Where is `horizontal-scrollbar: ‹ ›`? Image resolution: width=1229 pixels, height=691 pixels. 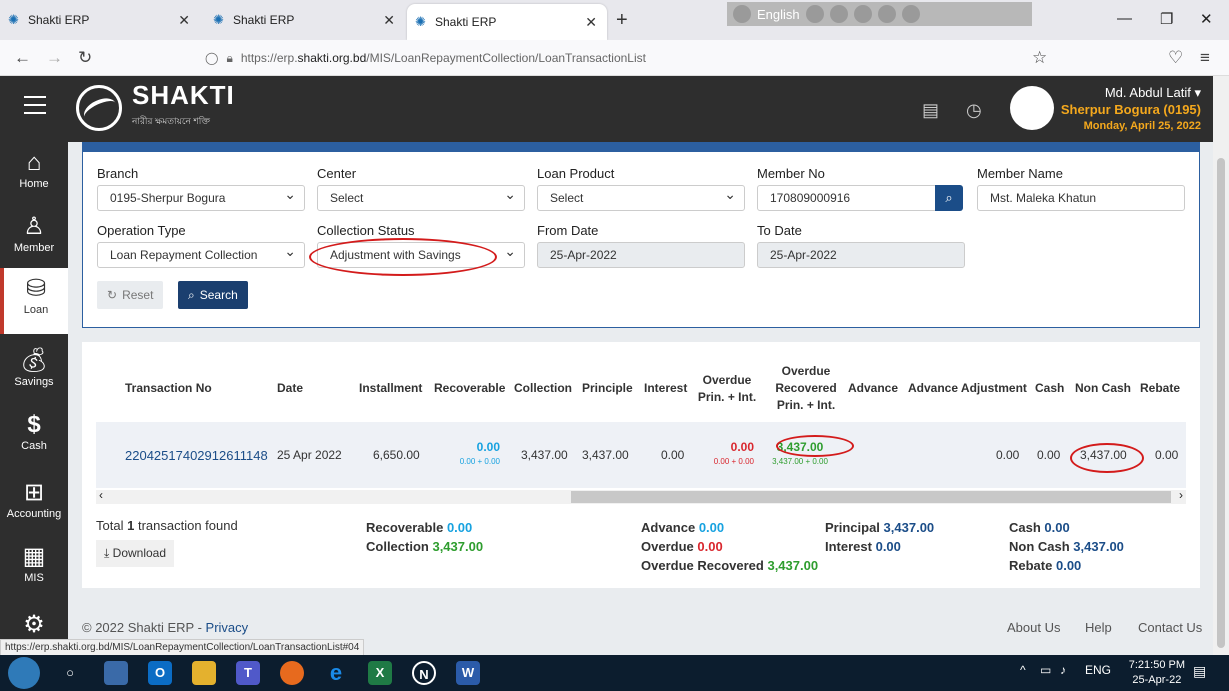
horizontal-scrollbar: ‹ › is located at coordinates (641, 496).